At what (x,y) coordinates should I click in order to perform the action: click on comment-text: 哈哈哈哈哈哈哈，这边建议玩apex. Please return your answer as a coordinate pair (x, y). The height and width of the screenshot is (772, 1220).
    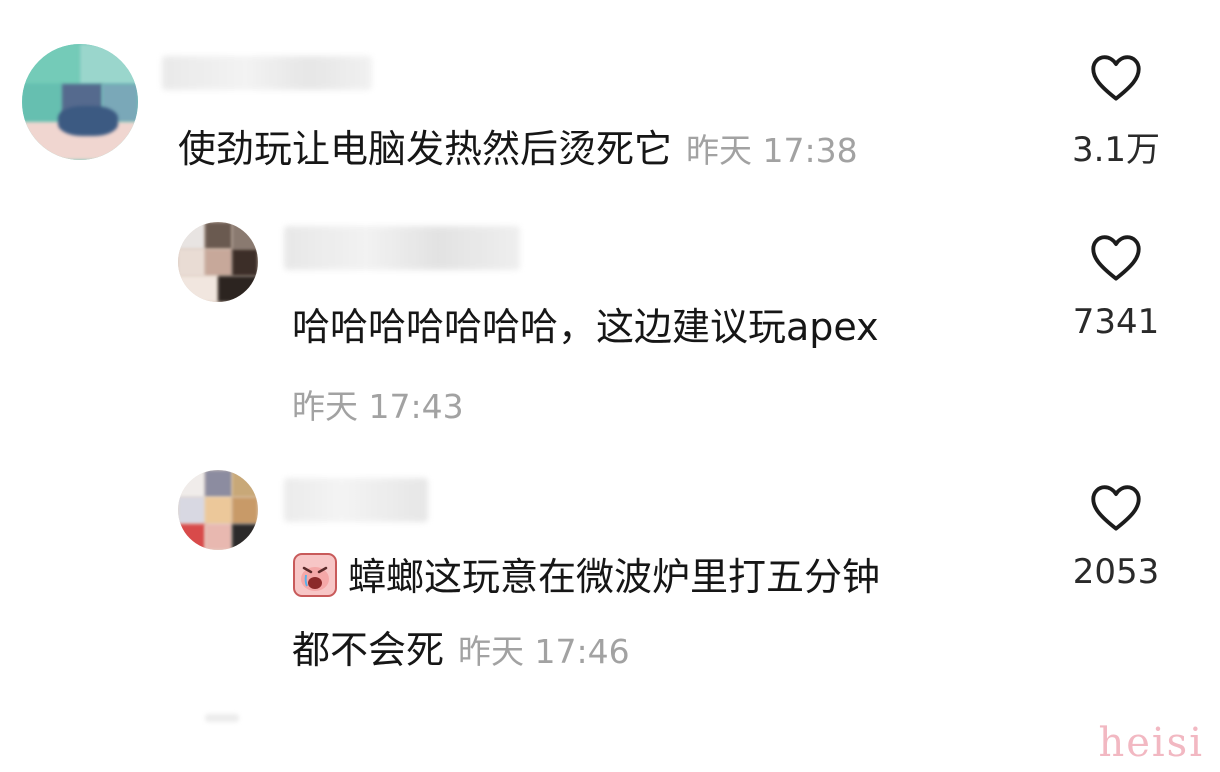
    Looking at the image, I should click on (585, 327).